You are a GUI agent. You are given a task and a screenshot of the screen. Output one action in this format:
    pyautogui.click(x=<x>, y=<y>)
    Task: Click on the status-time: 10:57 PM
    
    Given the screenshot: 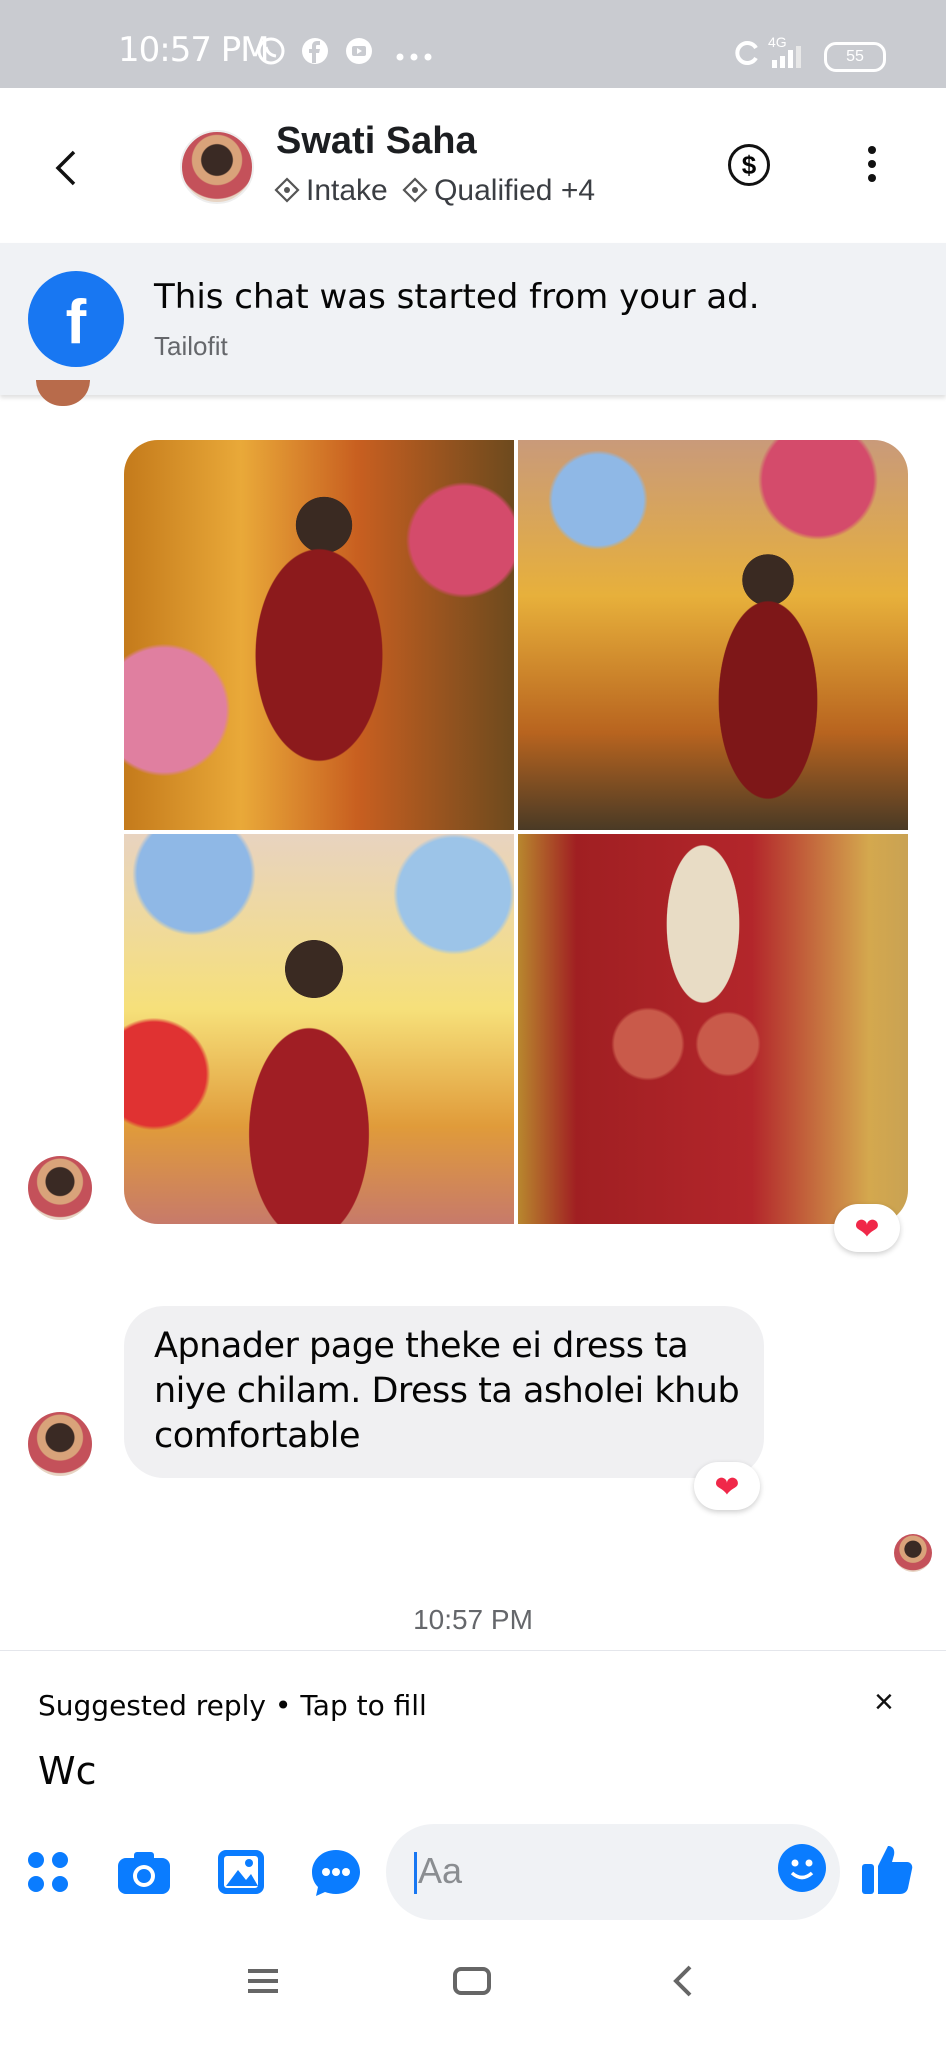 What is the action you would take?
    pyautogui.click(x=194, y=50)
    